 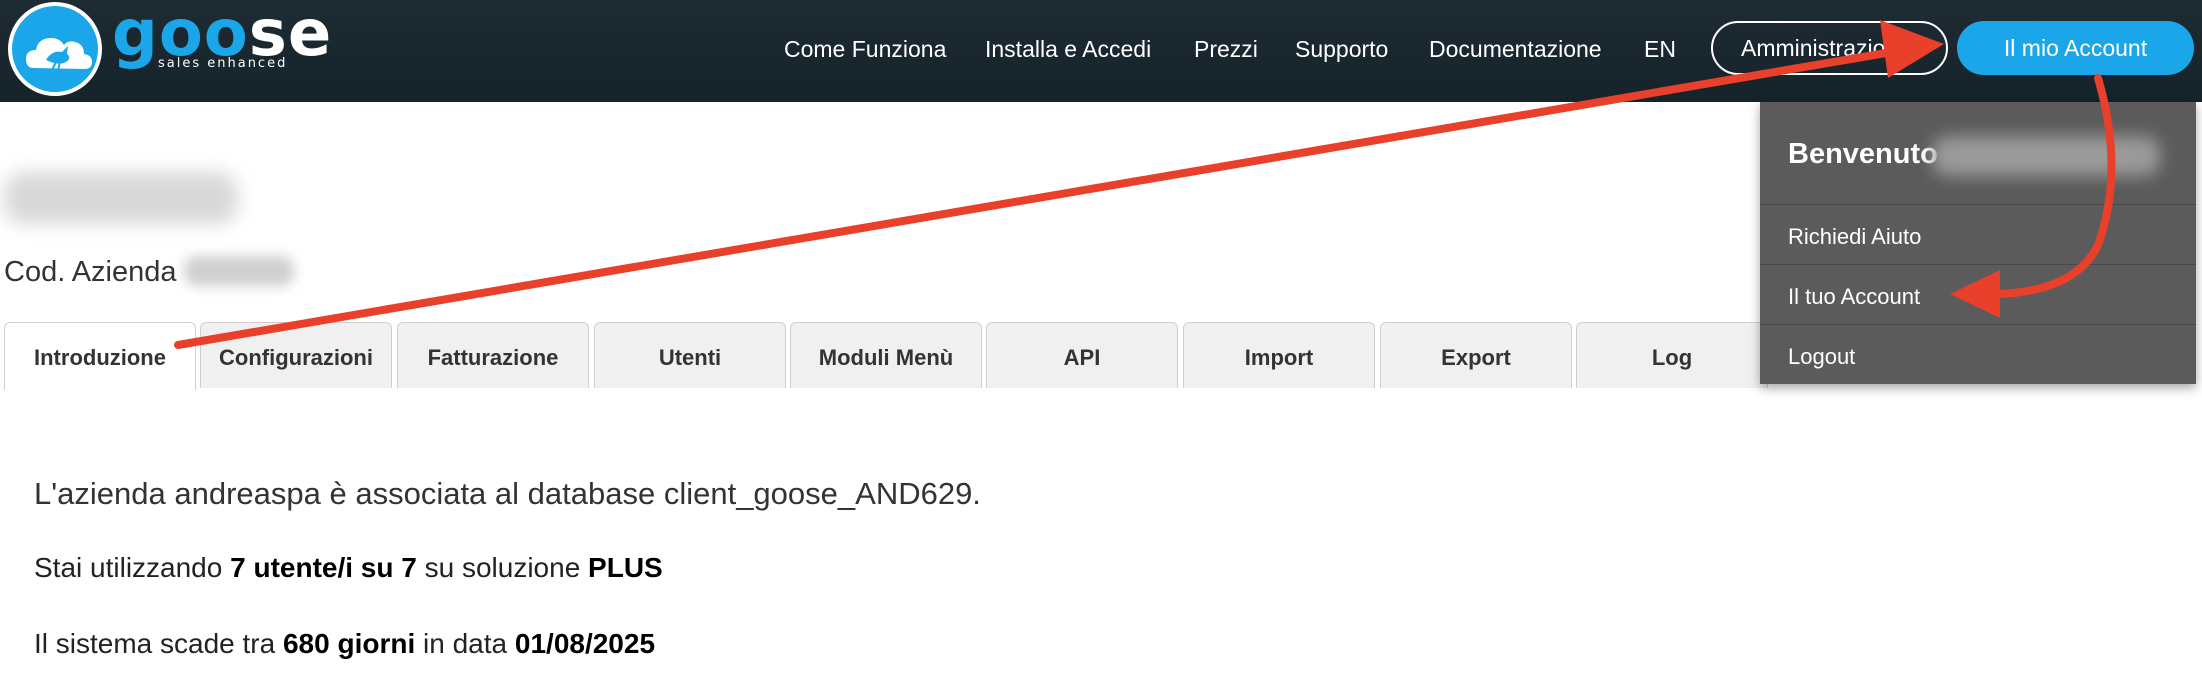 I want to click on my-account-button: Il mio Account, so click(x=2075, y=48).